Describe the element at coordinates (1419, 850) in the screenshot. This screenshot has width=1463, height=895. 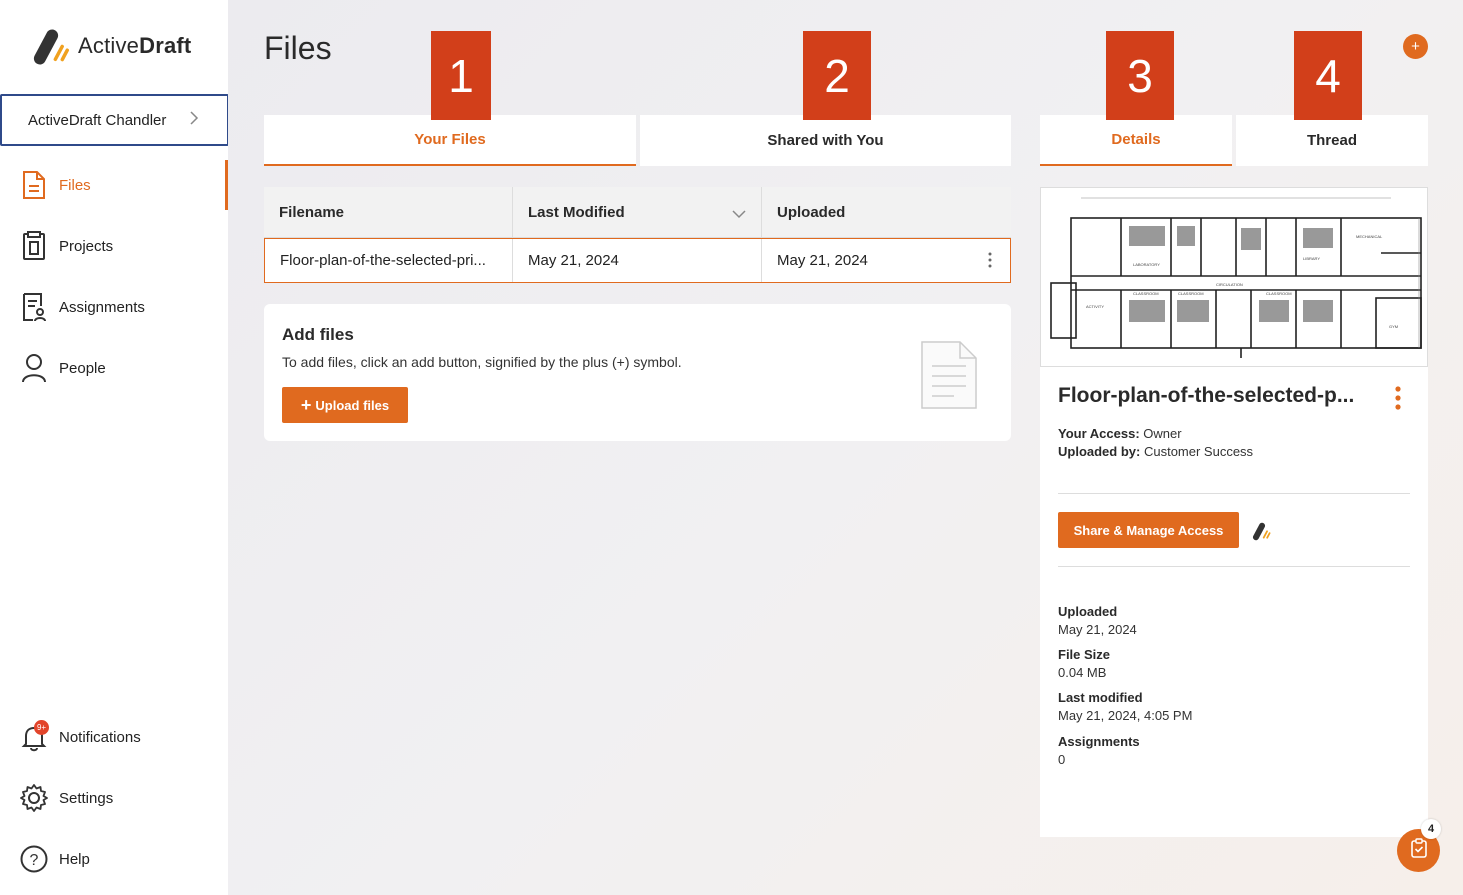
I see `clipboard-check-icon` at that location.